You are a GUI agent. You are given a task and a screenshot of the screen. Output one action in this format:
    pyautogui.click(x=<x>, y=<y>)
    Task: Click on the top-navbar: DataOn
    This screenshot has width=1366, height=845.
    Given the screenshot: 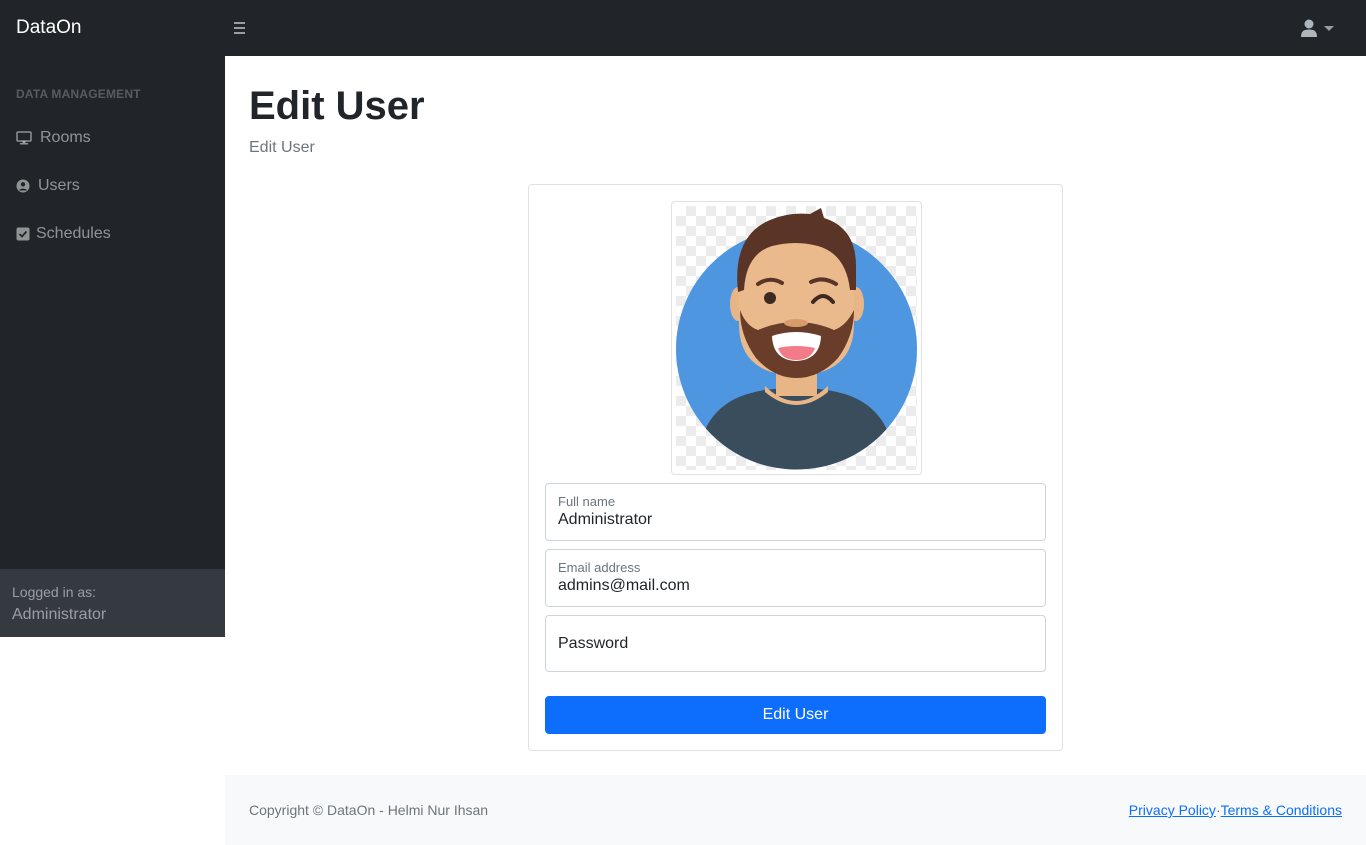 What is the action you would take?
    pyautogui.click(x=683, y=28)
    